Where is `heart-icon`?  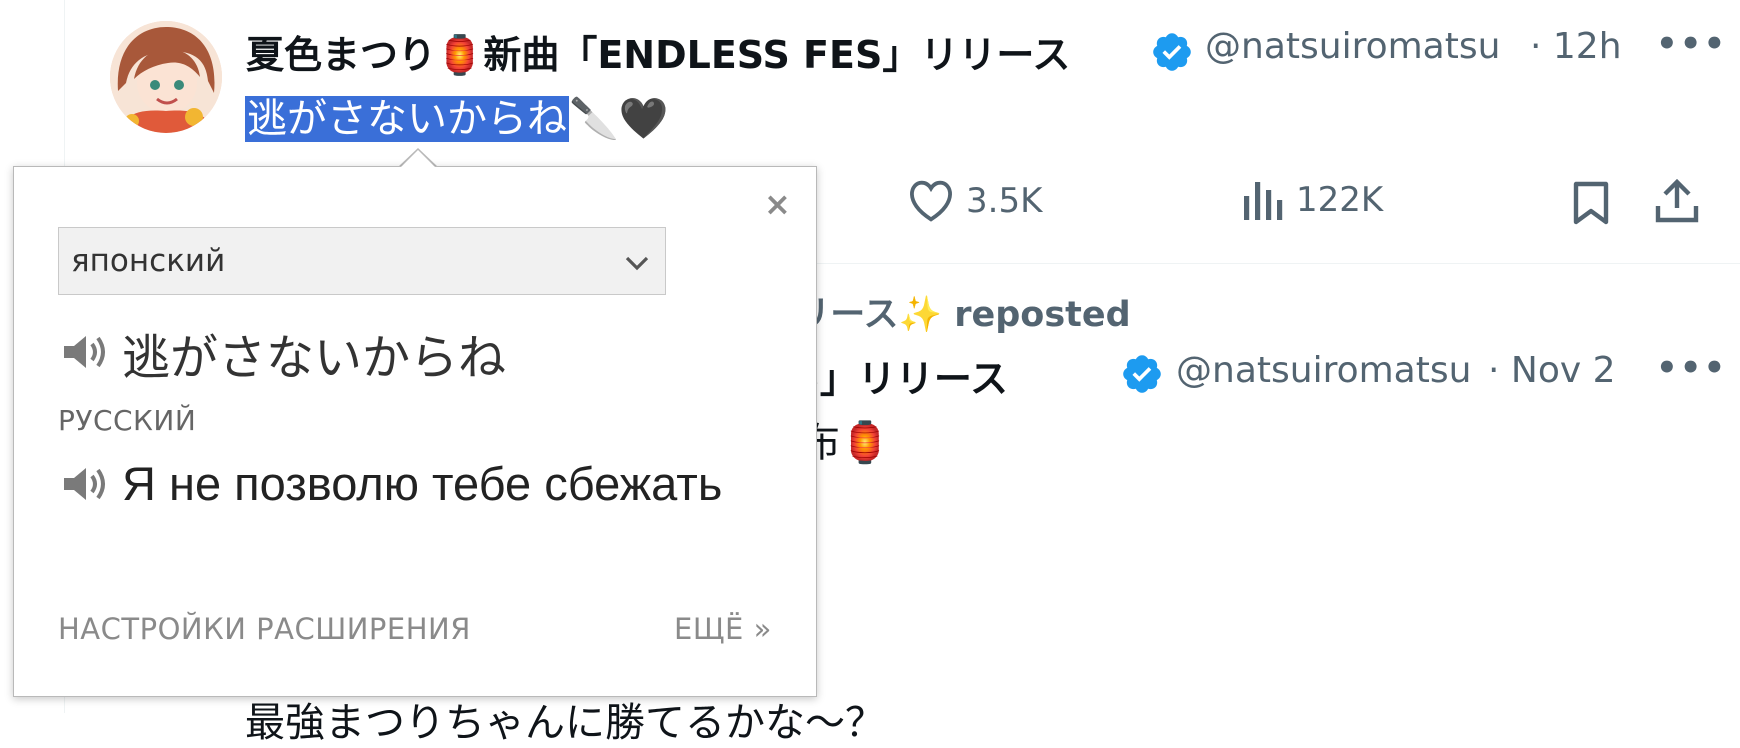
heart-icon is located at coordinates (931, 201).